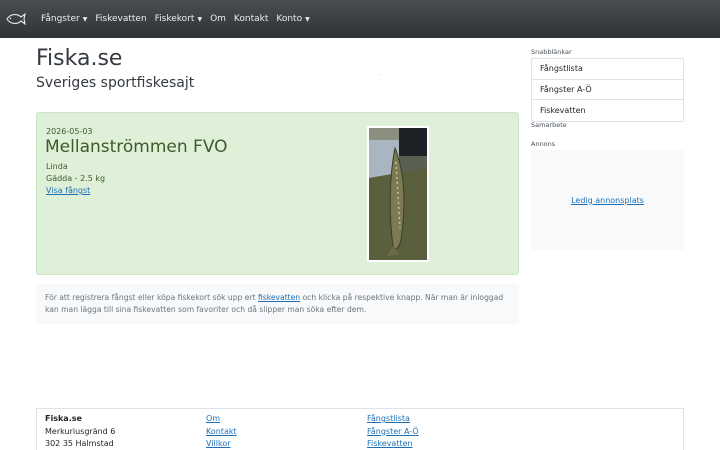 This screenshot has height=450, width=720. I want to click on fish-logo-icon, so click(16, 19).